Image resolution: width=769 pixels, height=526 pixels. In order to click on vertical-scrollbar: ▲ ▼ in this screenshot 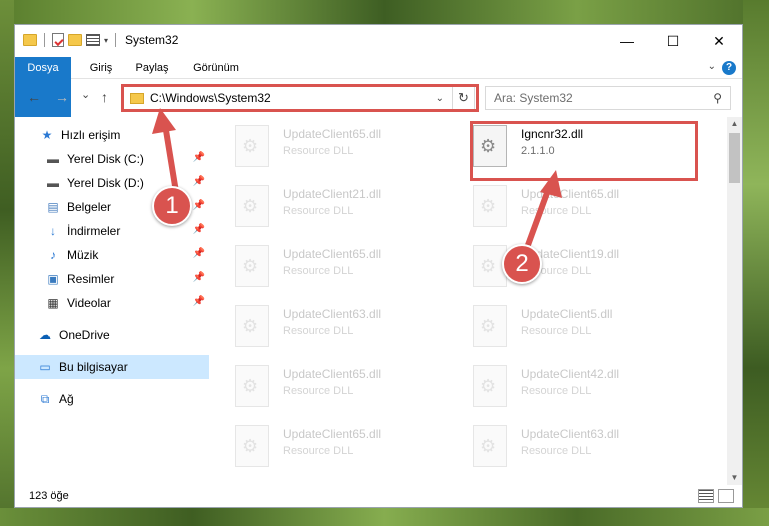, I will do `click(734, 301)`.